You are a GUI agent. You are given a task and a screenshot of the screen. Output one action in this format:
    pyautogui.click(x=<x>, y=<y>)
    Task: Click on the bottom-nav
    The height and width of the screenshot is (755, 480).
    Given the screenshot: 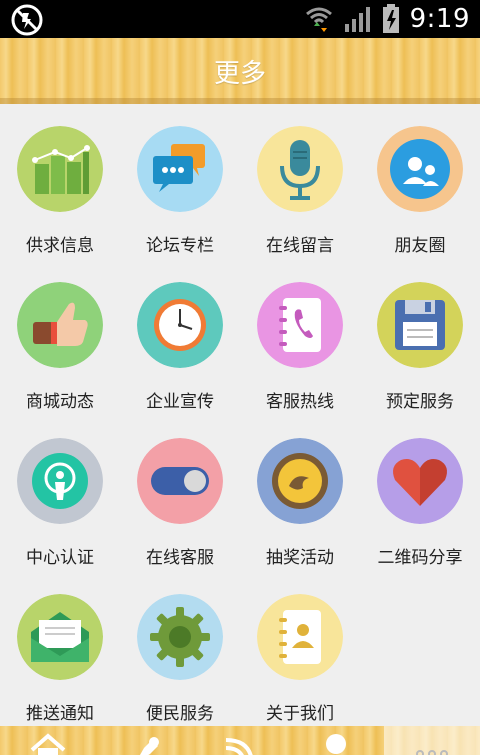 What is the action you would take?
    pyautogui.click(x=240, y=740)
    